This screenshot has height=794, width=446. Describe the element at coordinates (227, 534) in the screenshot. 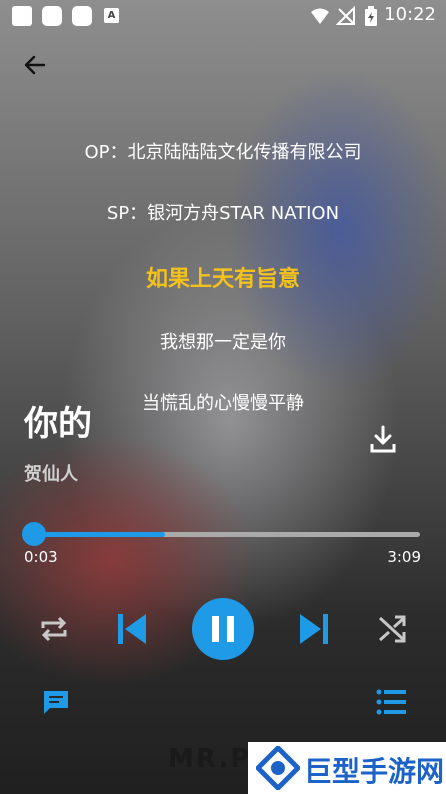

I see `progress-track` at that location.